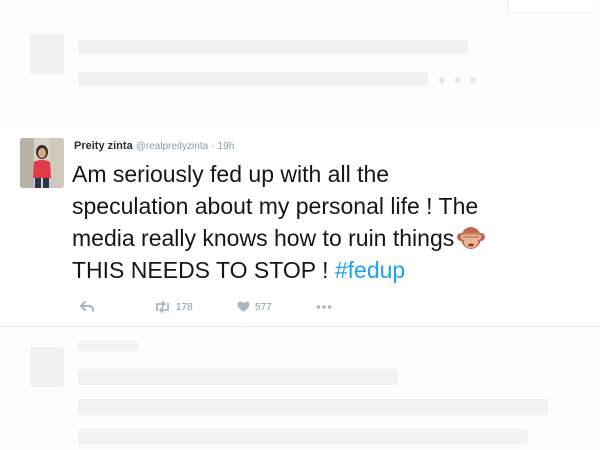 The width and height of the screenshot is (600, 450). Describe the element at coordinates (263, 307) in the screenshot. I see `like-count: 577` at that location.